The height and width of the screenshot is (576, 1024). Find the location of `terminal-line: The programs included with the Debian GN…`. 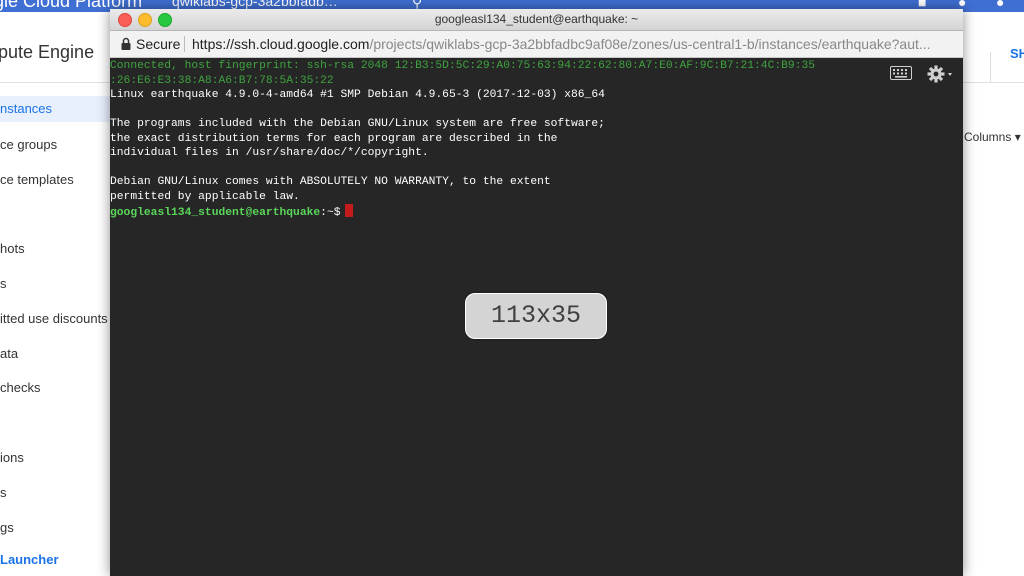

terminal-line: The programs included with the Debian GN… is located at coordinates (357, 124).